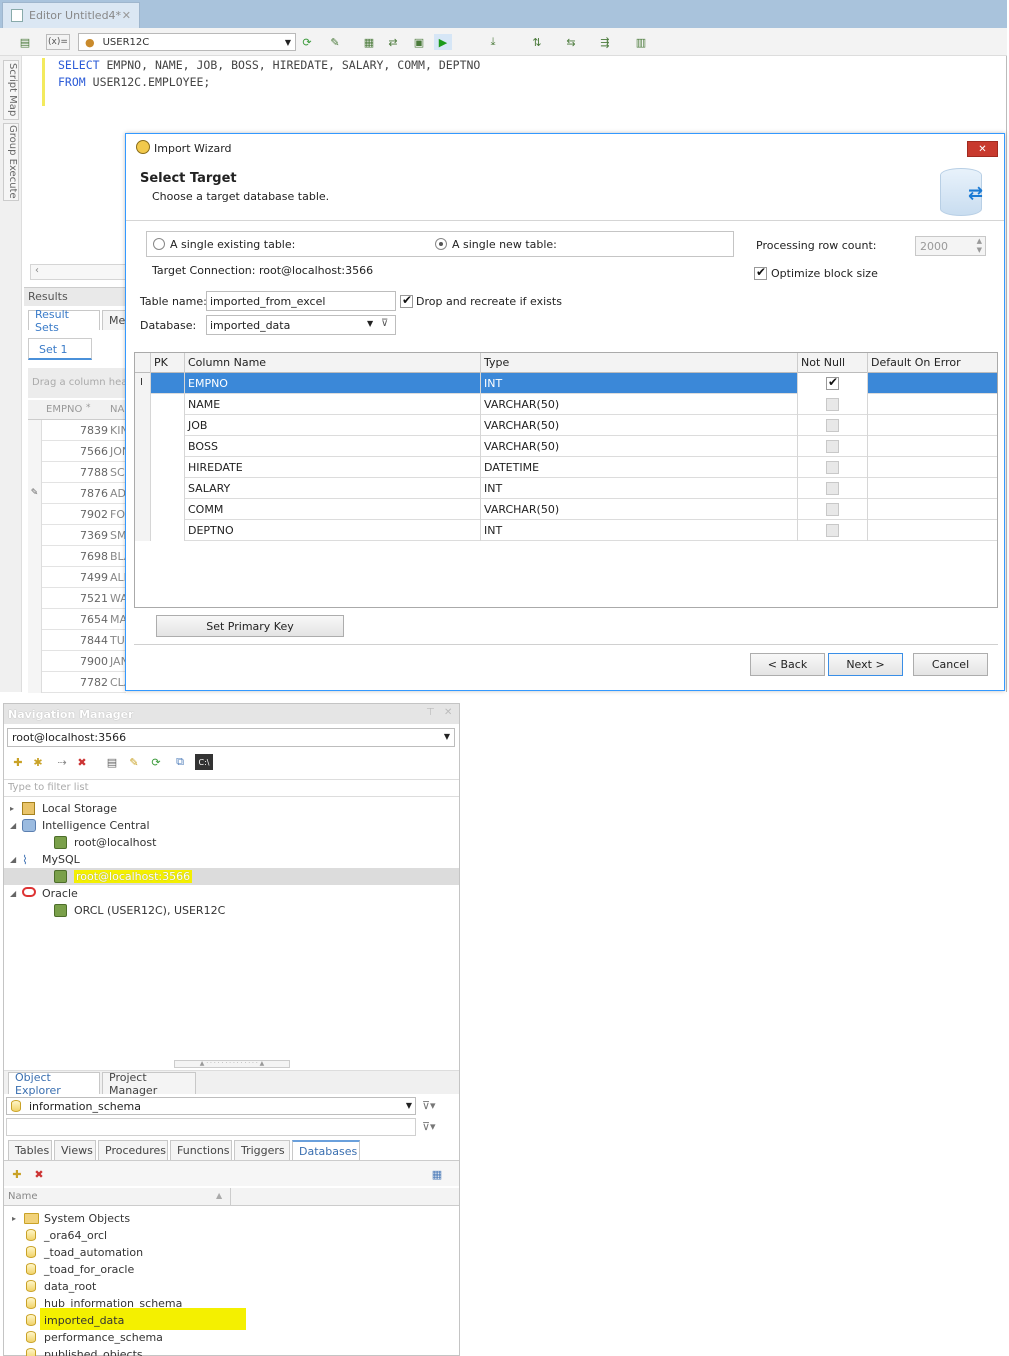 The width and height of the screenshot is (1009, 1356). Describe the element at coordinates (75, 1150) in the screenshot. I see `tab-views: Views` at that location.